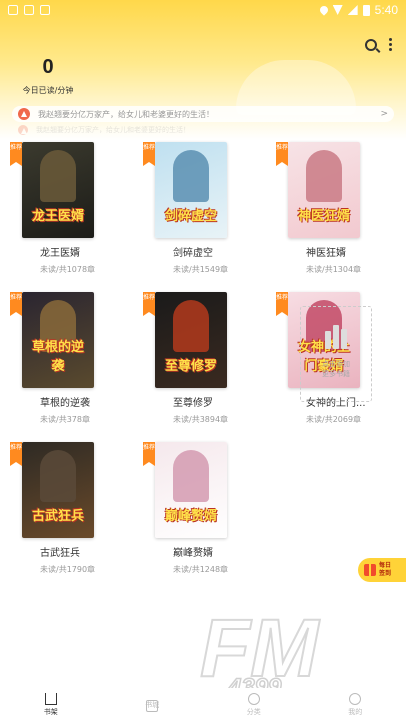  What do you see at coordinates (201, 569) in the screenshot?
I see `book-progress: 未读/共1248章` at bounding box center [201, 569].